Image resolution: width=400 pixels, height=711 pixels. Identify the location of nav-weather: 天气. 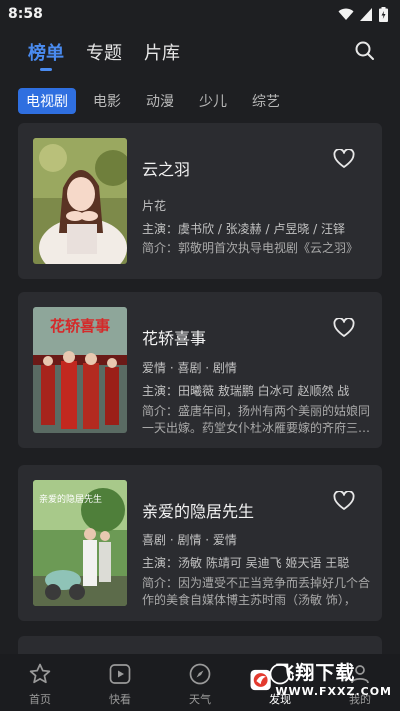
(200, 682).